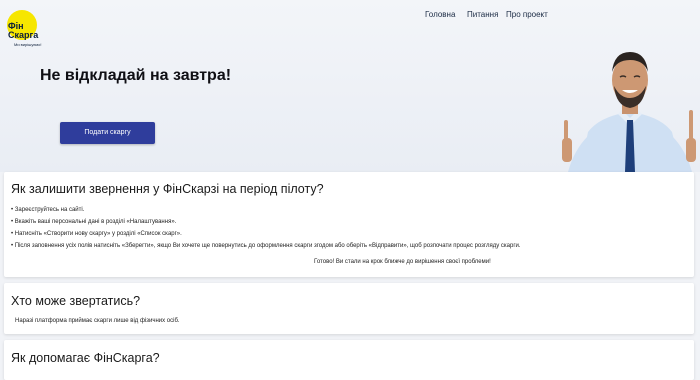 The image size is (700, 380). Describe the element at coordinates (527, 14) in the screenshot. I see `nav-link-about: Про проект` at that location.